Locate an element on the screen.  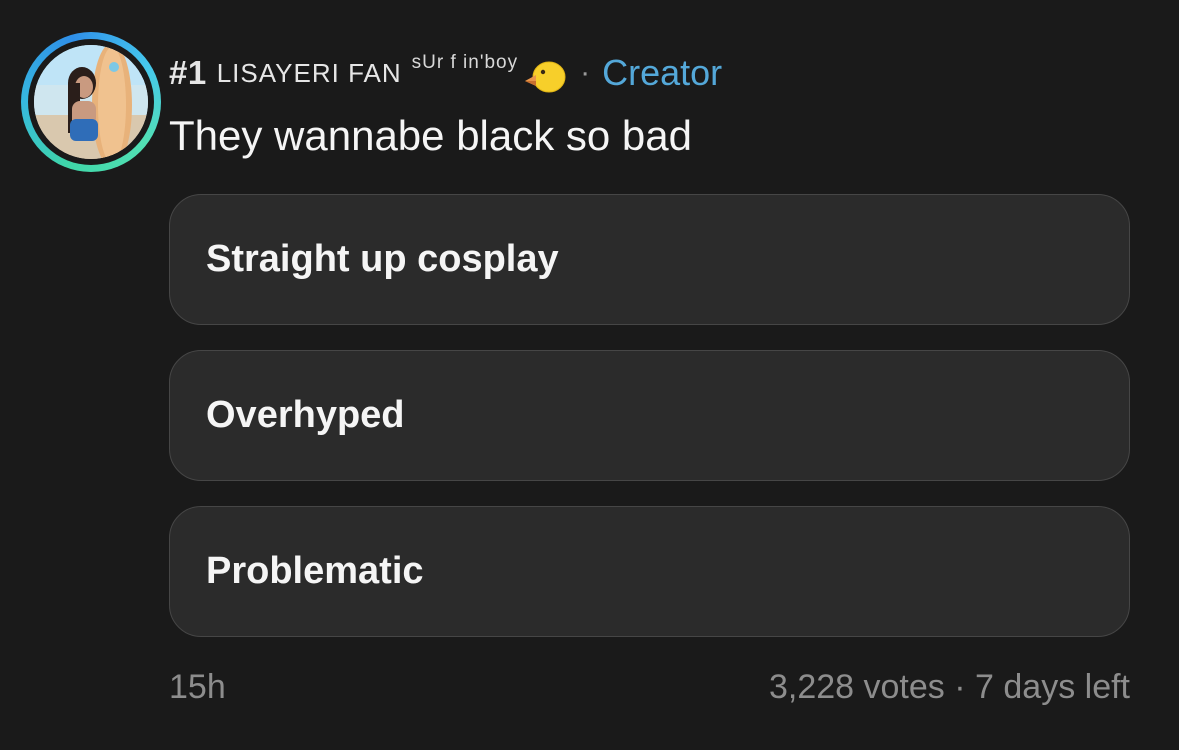
poll-option-label: Overhyped is located at coordinates (305, 415).